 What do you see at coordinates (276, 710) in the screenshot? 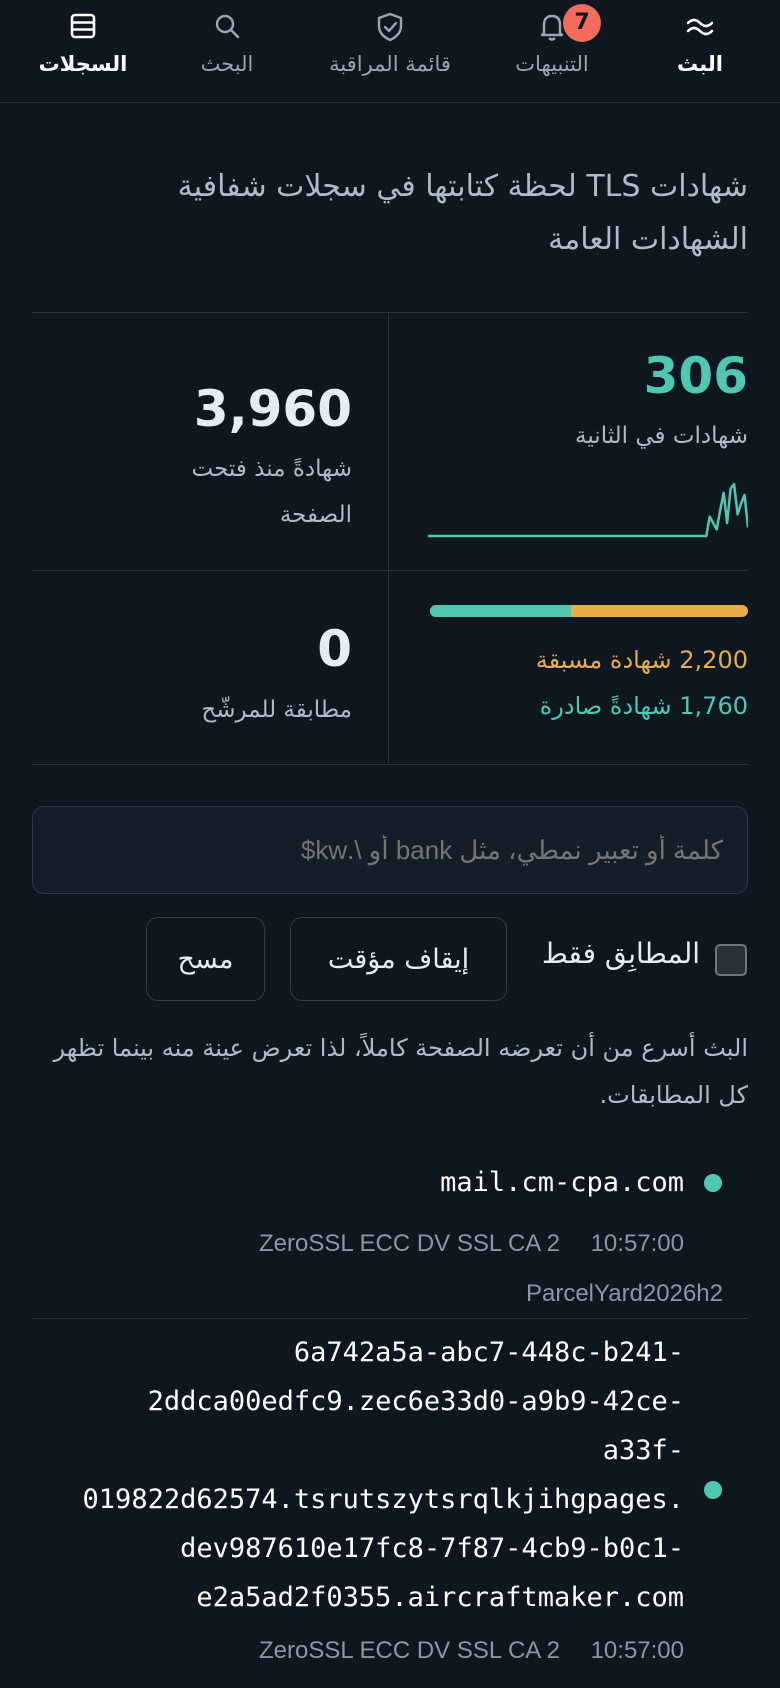
I see `matches-label: مطابقة للمرشّح` at bounding box center [276, 710].